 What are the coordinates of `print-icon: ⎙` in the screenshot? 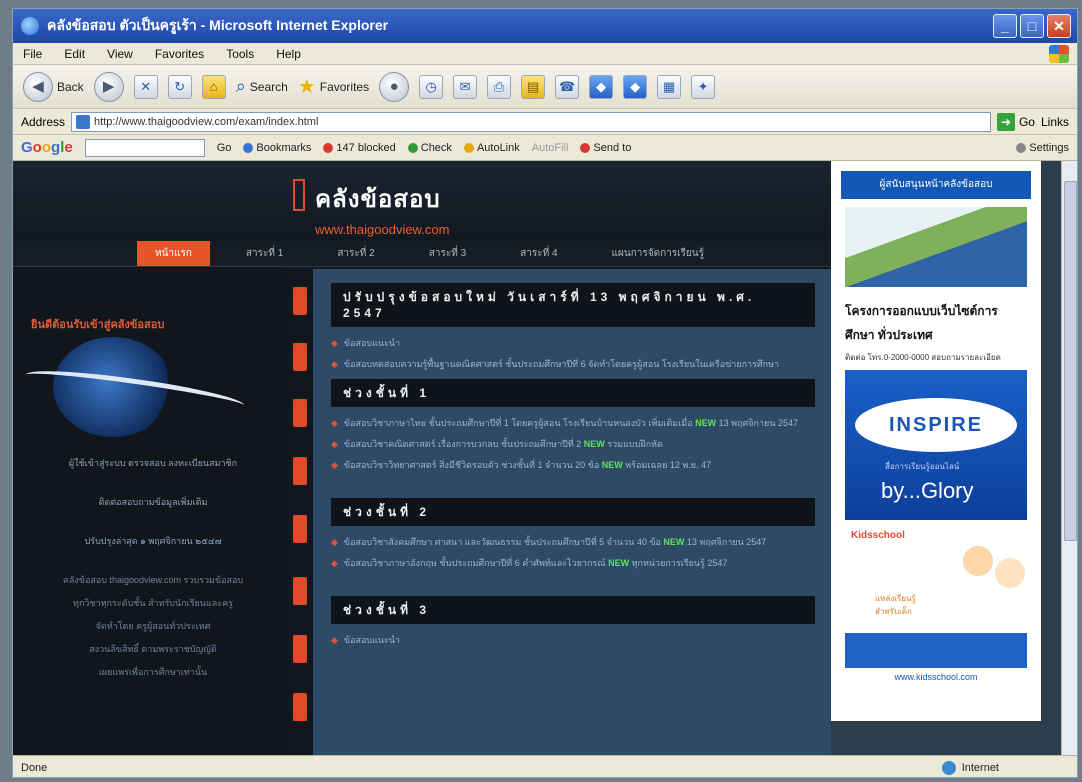 It's located at (499, 86).